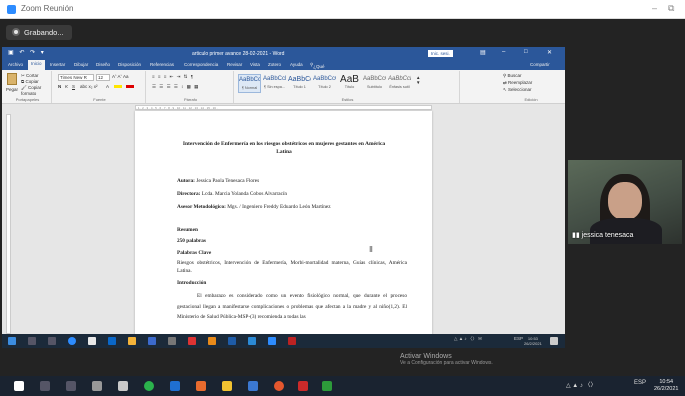 Image resolution: width=685 pixels, height=396 pixels. I want to click on tell-me-search: ⚲ ¿Qué desea hacer?, so click(318, 70).